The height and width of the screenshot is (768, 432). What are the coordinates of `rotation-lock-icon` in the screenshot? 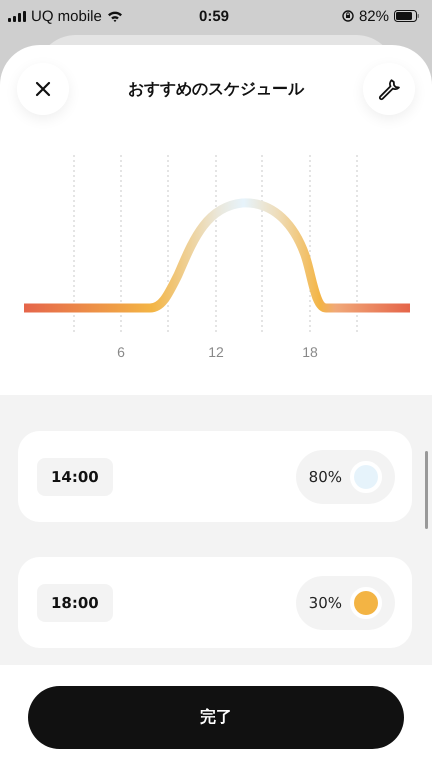 It's located at (348, 16).